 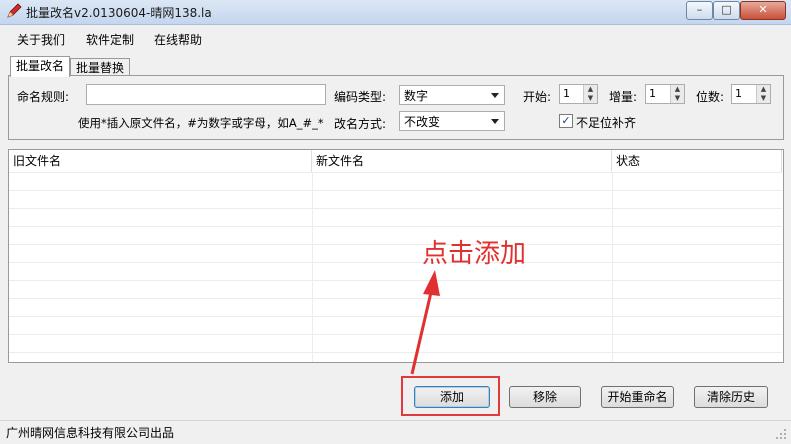 I want to click on tab-batch-rename: 批量改名, so click(x=40, y=66).